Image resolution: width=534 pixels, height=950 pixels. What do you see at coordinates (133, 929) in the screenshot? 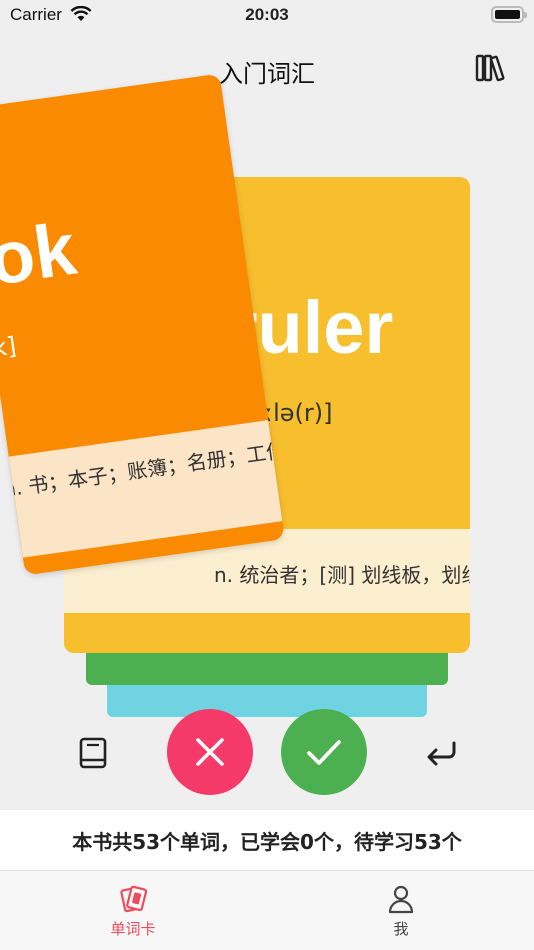
I see `tab-label: 单词卡` at bounding box center [133, 929].